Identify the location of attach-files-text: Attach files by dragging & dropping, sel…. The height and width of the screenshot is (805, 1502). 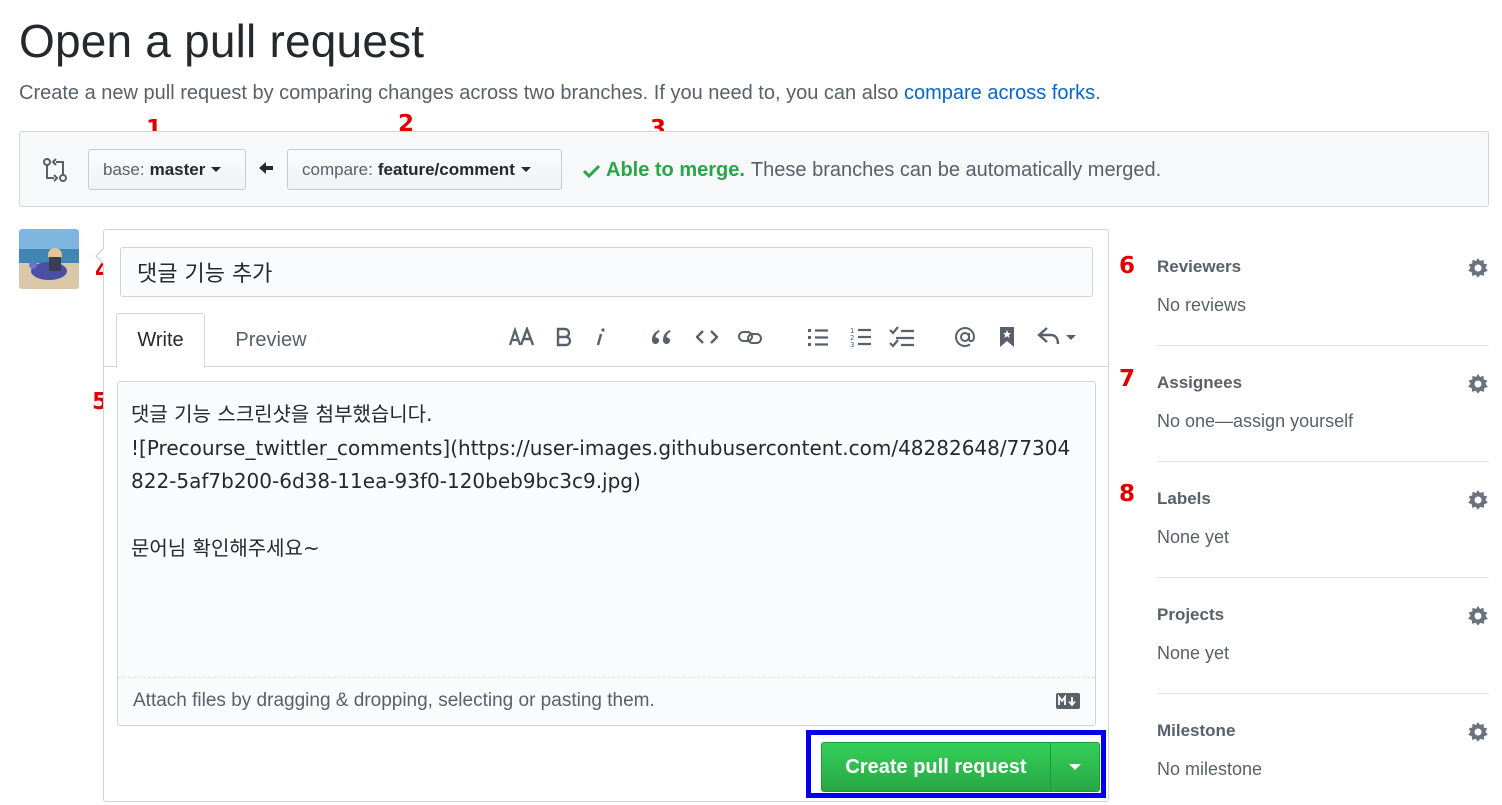
(394, 700).